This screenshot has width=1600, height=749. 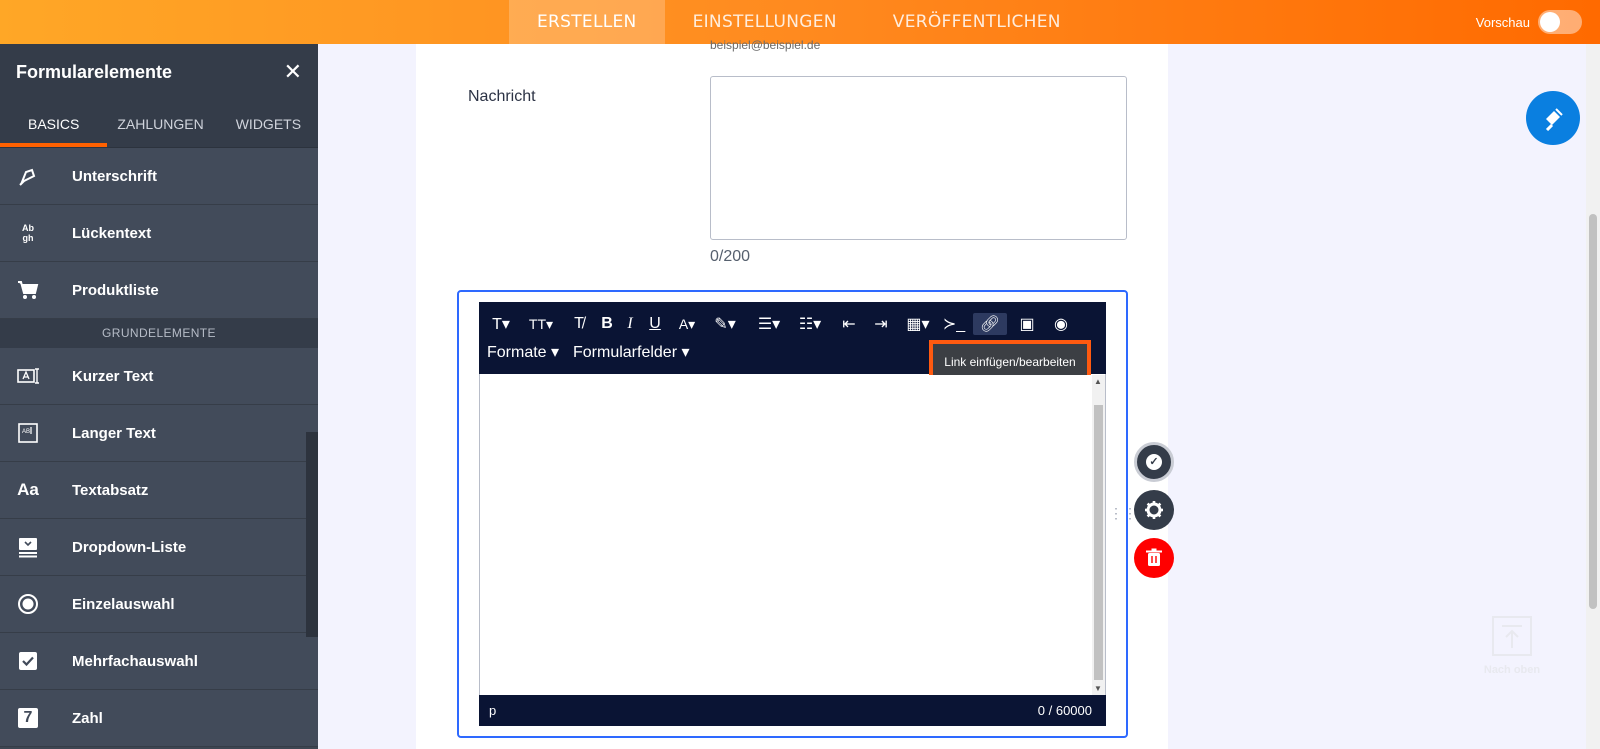 I want to click on form-designer-button, so click(x=1553, y=118).